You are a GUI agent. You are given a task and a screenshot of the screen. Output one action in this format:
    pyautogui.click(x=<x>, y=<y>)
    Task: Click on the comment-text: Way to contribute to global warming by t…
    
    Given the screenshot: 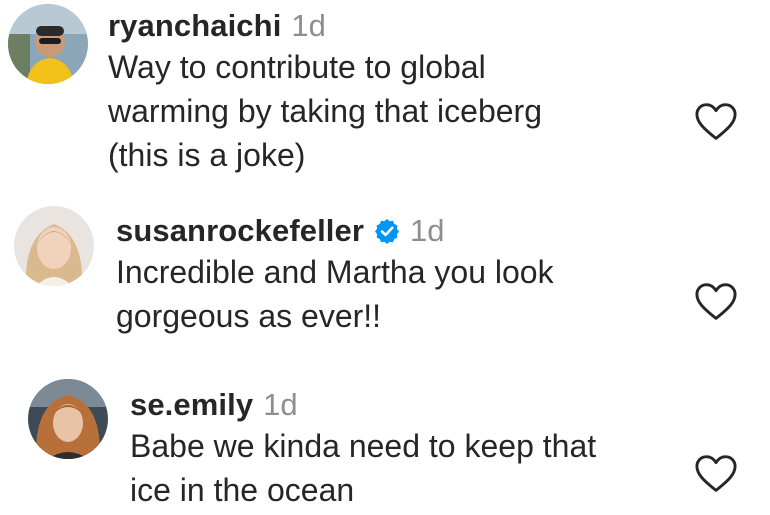 What is the action you would take?
    pyautogui.click(x=325, y=111)
    